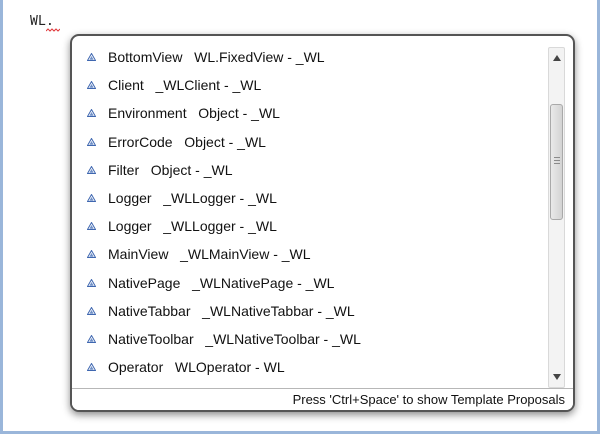 Image resolution: width=600 pixels, height=434 pixels. Describe the element at coordinates (311, 85) in the screenshot. I see `proposal-item: Client _WLClient - _WL` at that location.